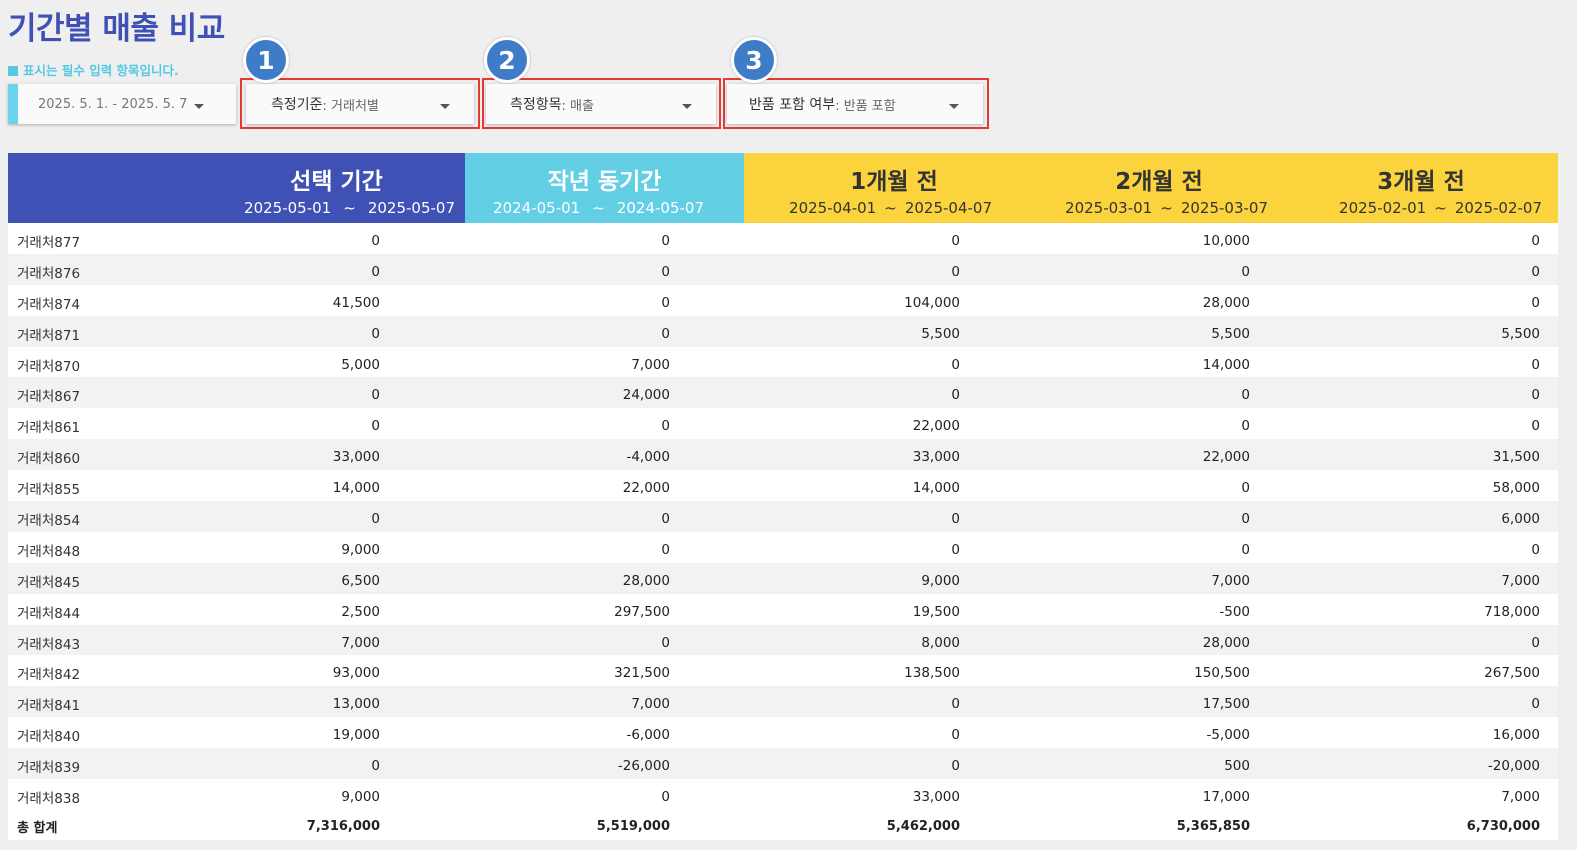 Image resolution: width=1577 pixels, height=850 pixels. What do you see at coordinates (783, 702) in the screenshot?
I see `table-row: 거래처841 13,000 7,000 0 17,500 0` at bounding box center [783, 702].